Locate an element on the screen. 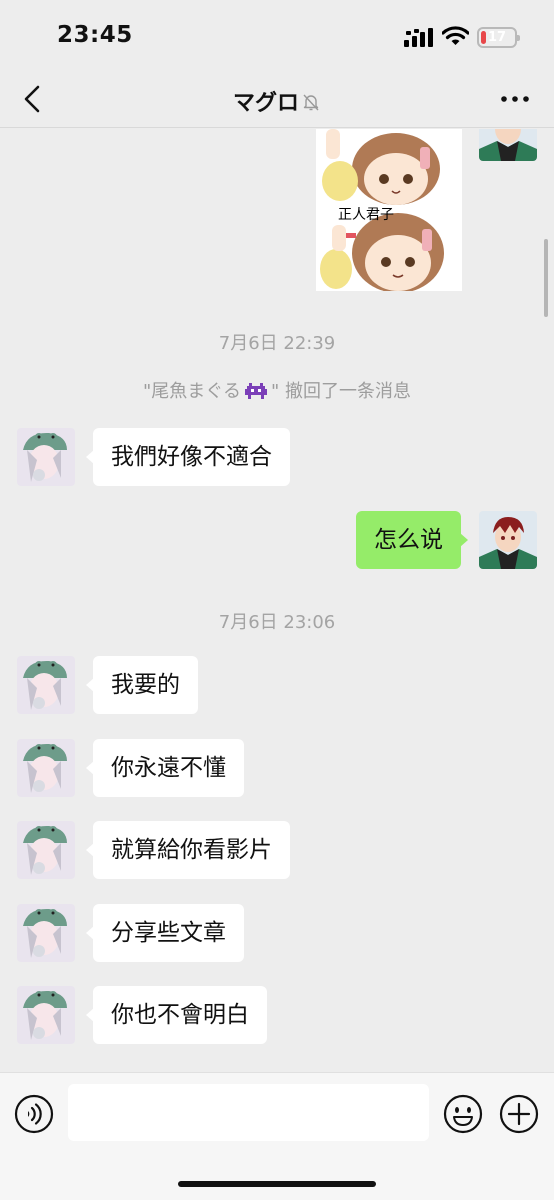 The image size is (554, 1200). message-bubble: 我們好像不適合 is located at coordinates (188, 457).